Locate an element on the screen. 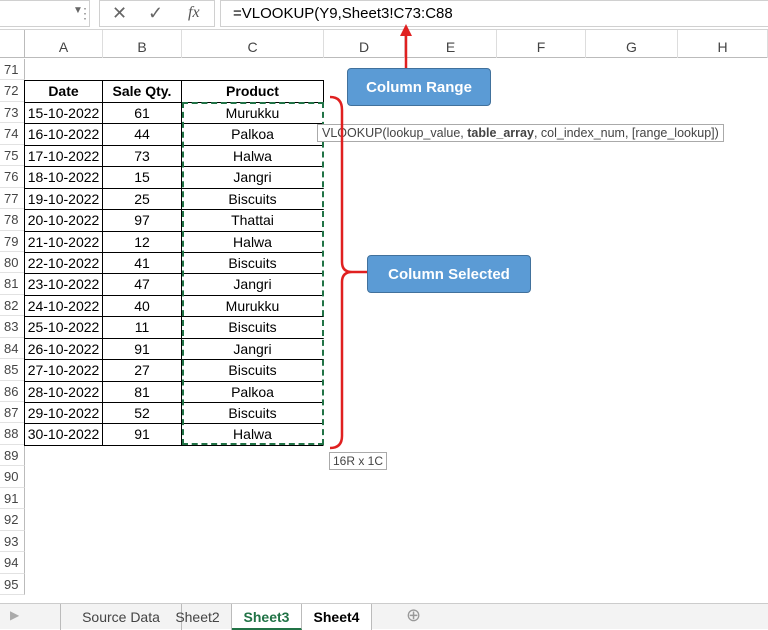 Image resolution: width=768 pixels, height=630 pixels. callout-column-range: Column Range is located at coordinates (419, 87).